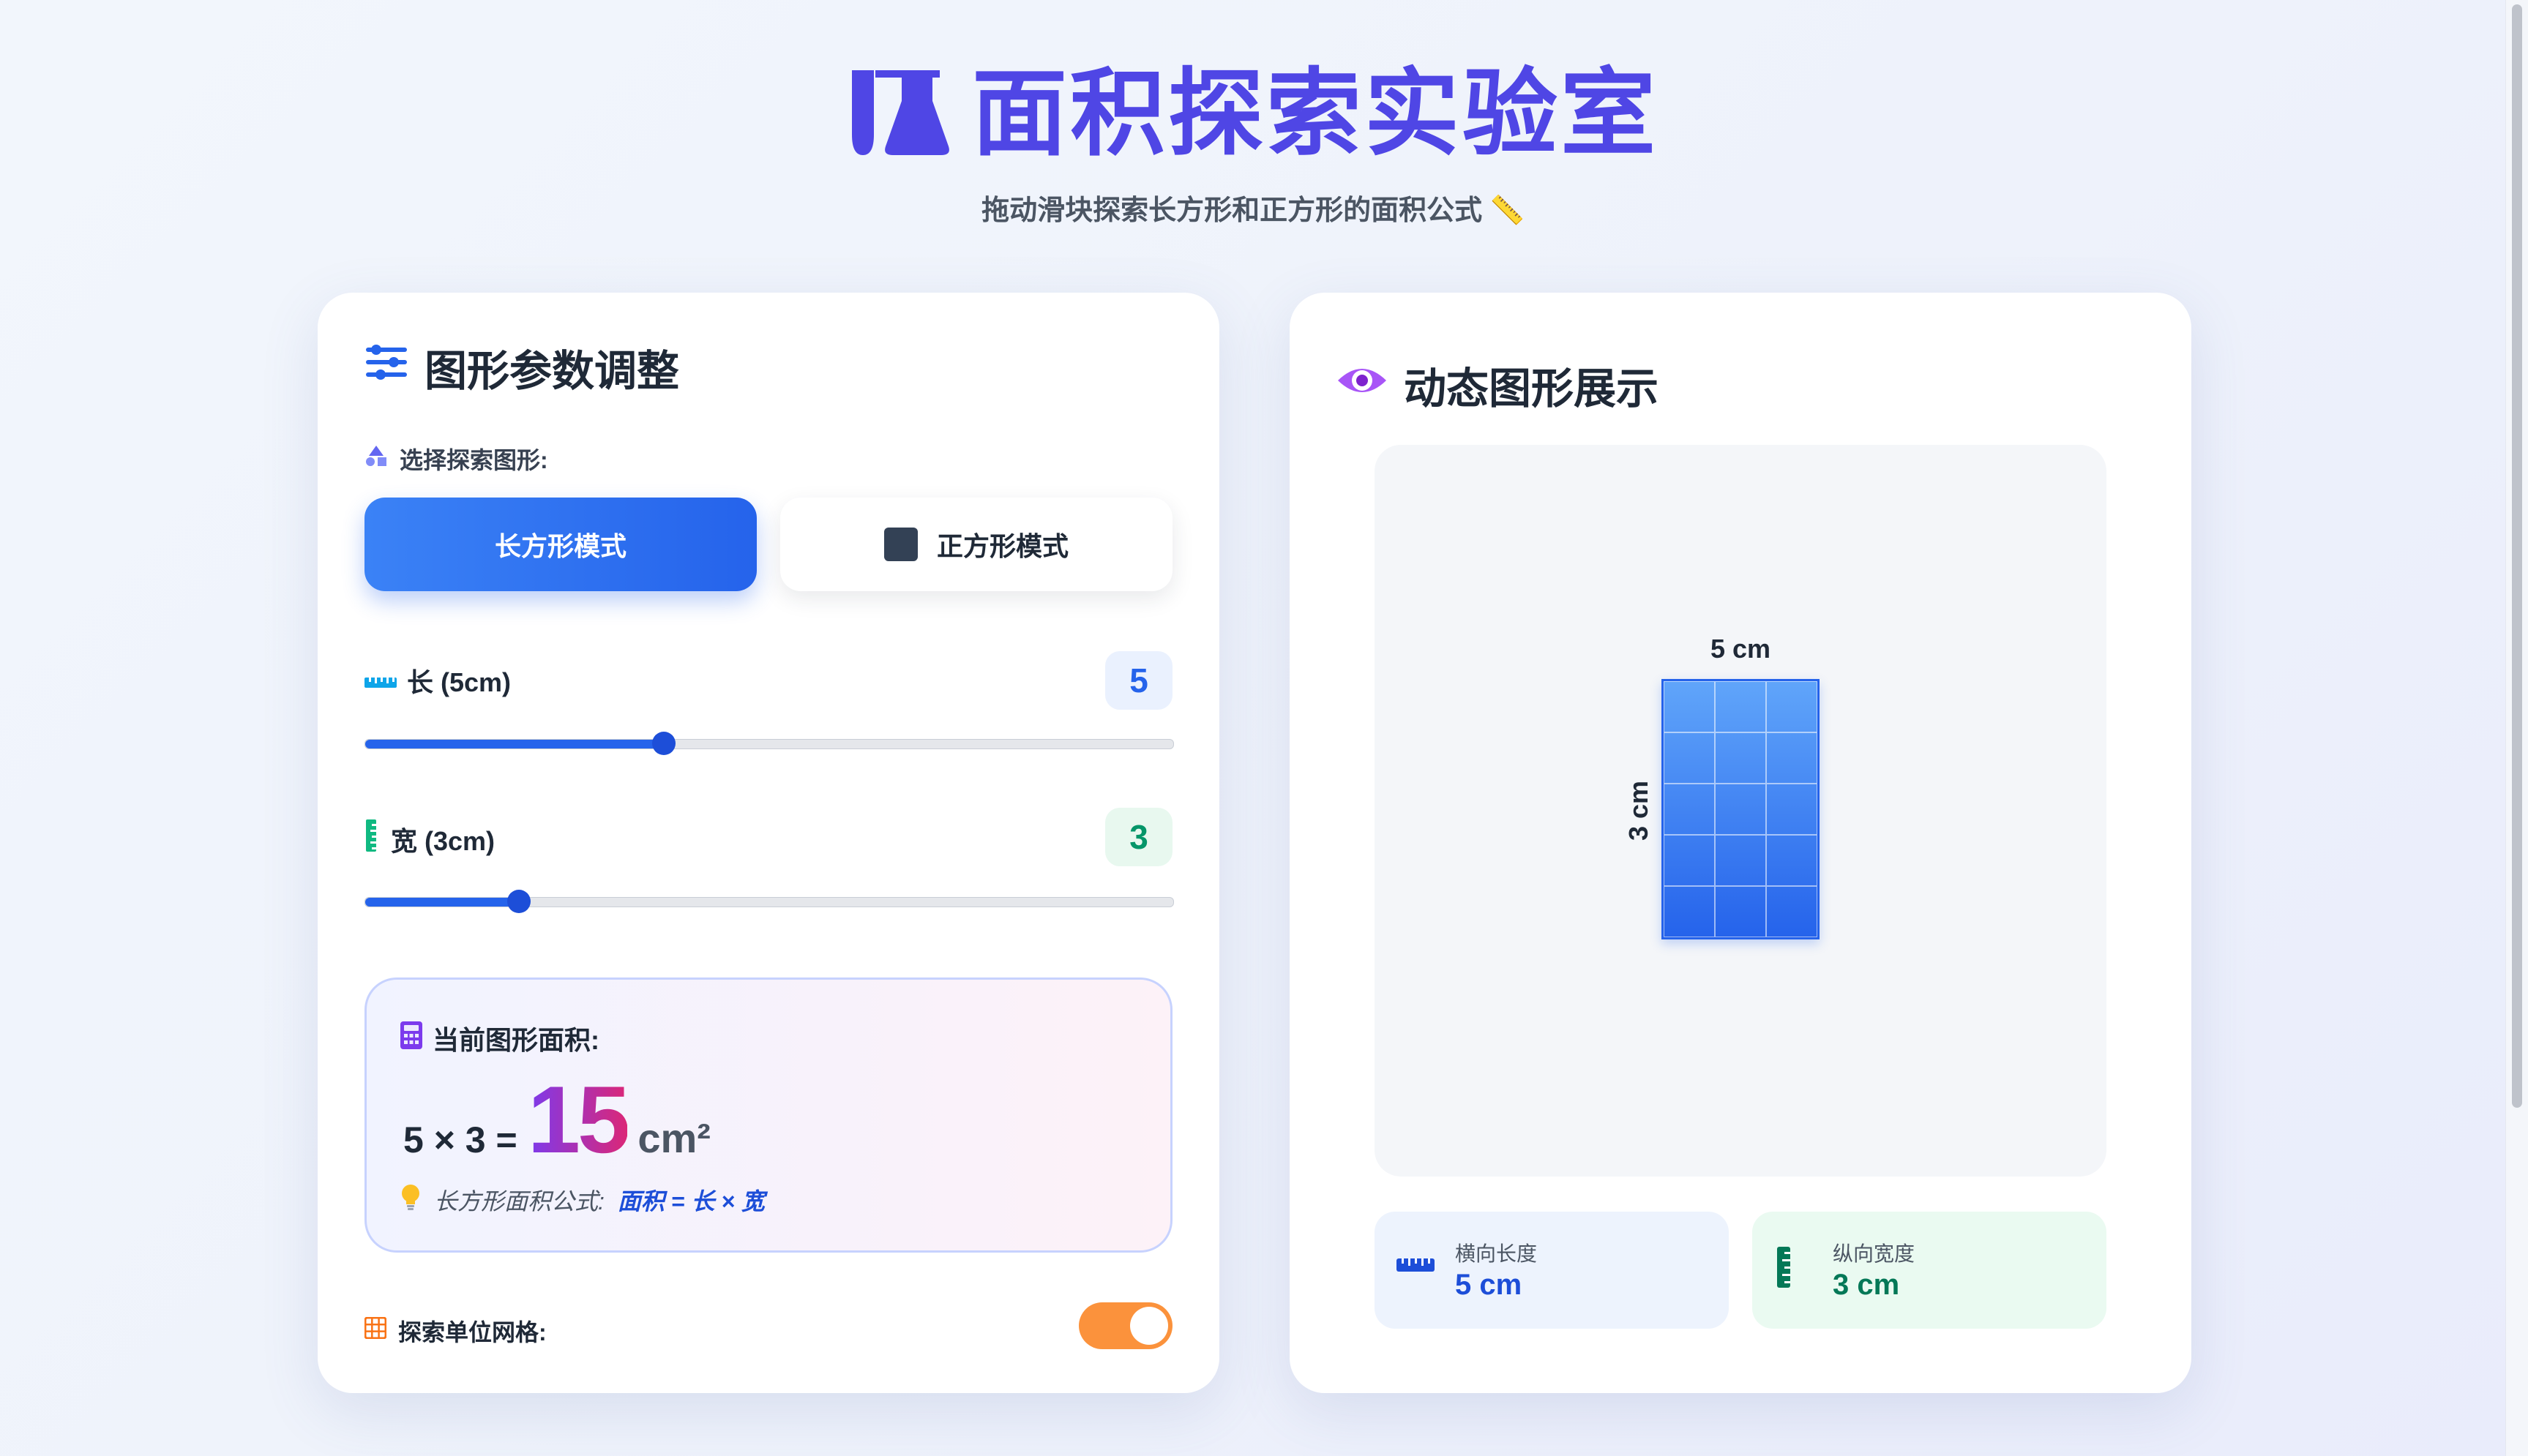 This screenshot has height=1456, width=2528. Describe the element at coordinates (1314, 113) in the screenshot. I see `page-title: 面积探索实验室` at that location.